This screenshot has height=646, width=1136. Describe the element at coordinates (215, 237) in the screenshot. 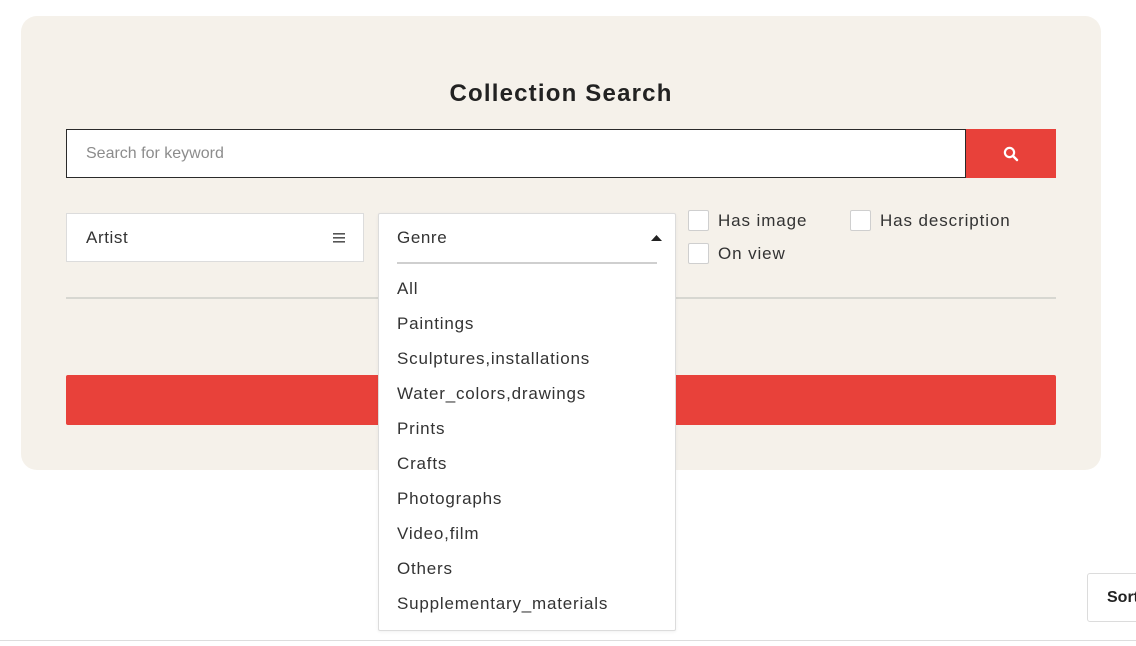

I see `artist-select: Artist` at that location.